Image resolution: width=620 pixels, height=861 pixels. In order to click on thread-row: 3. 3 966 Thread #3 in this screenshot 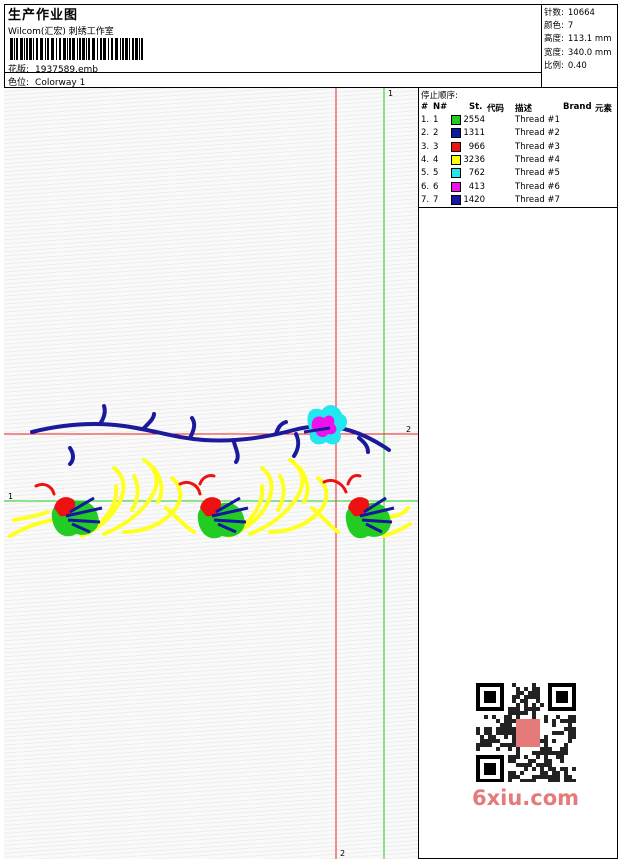, I will do `click(518, 147)`.